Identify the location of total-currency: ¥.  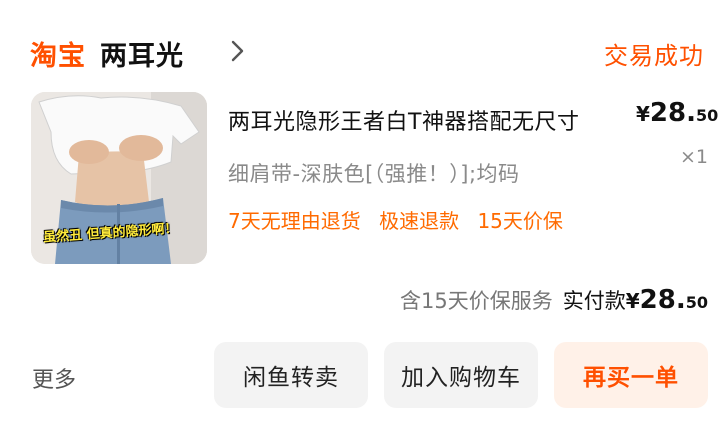
(632, 301).